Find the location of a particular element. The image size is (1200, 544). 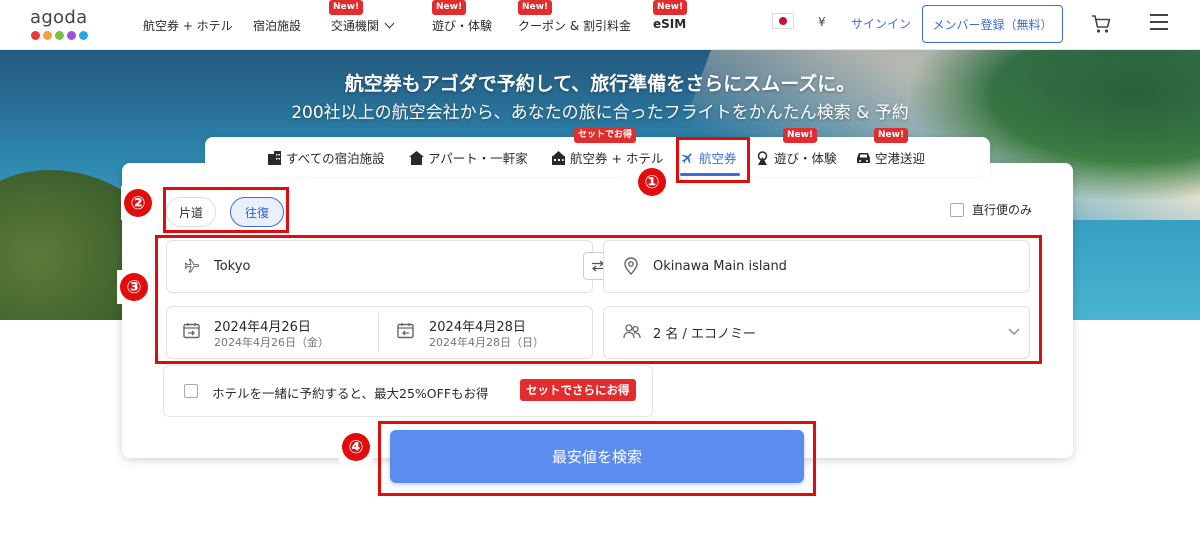

logo-dot-green is located at coordinates (59, 35).